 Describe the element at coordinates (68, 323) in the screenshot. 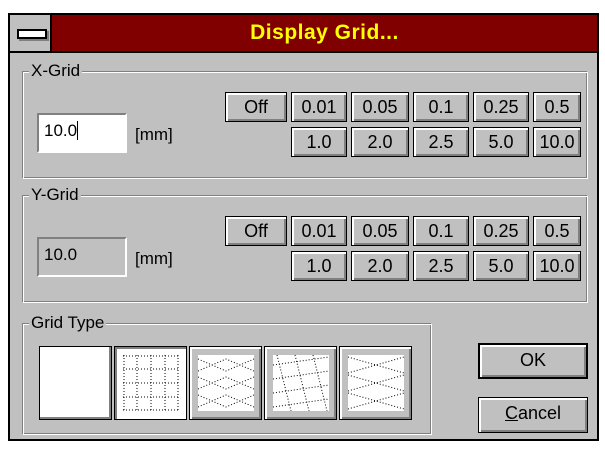

I see `grid-type-legend: Grid Type` at that location.